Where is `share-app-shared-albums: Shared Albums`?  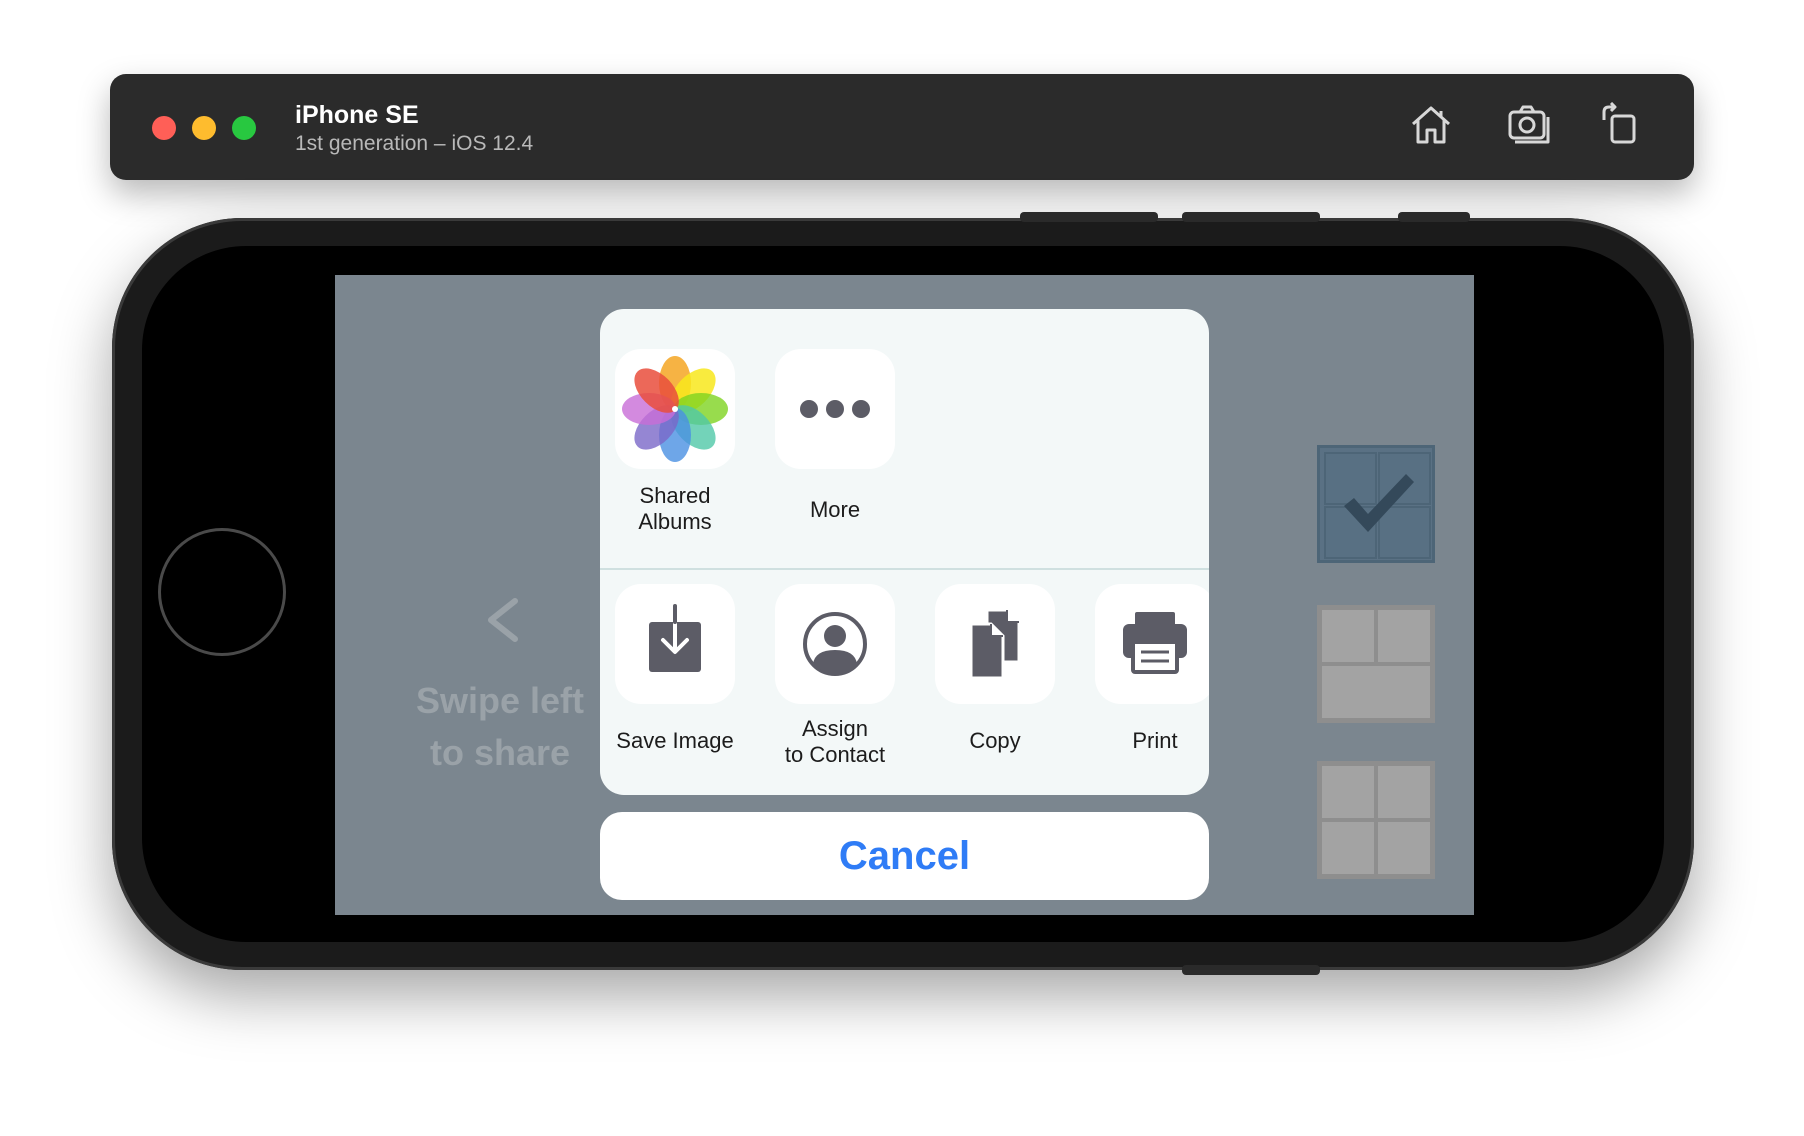 share-app-shared-albums: Shared Albums is located at coordinates (675, 454).